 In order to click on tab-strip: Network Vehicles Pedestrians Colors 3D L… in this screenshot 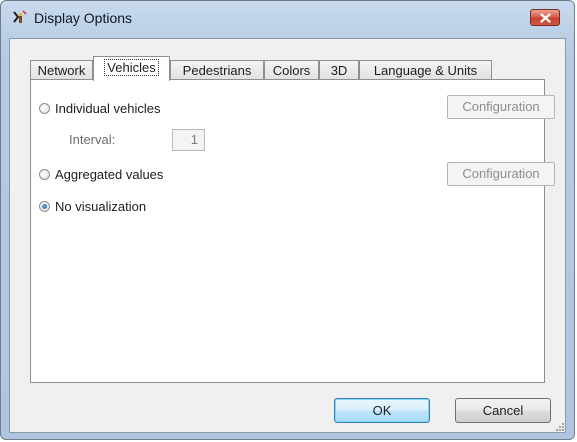, I will do `click(280, 68)`.